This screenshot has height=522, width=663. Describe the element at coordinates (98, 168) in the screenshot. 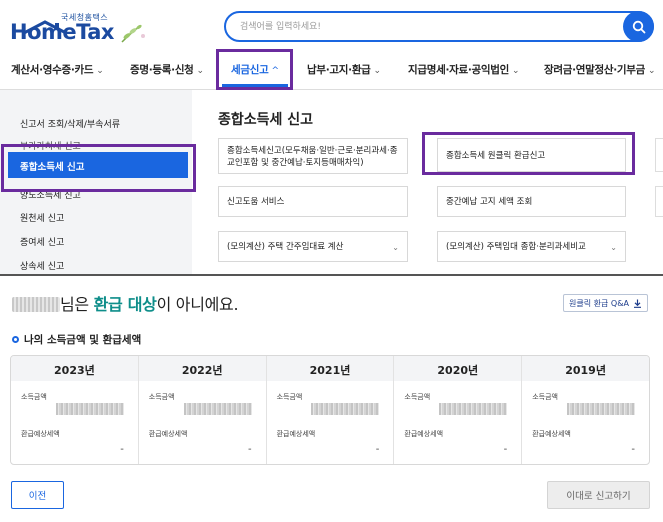

I see `annotation-highlight-side` at that location.